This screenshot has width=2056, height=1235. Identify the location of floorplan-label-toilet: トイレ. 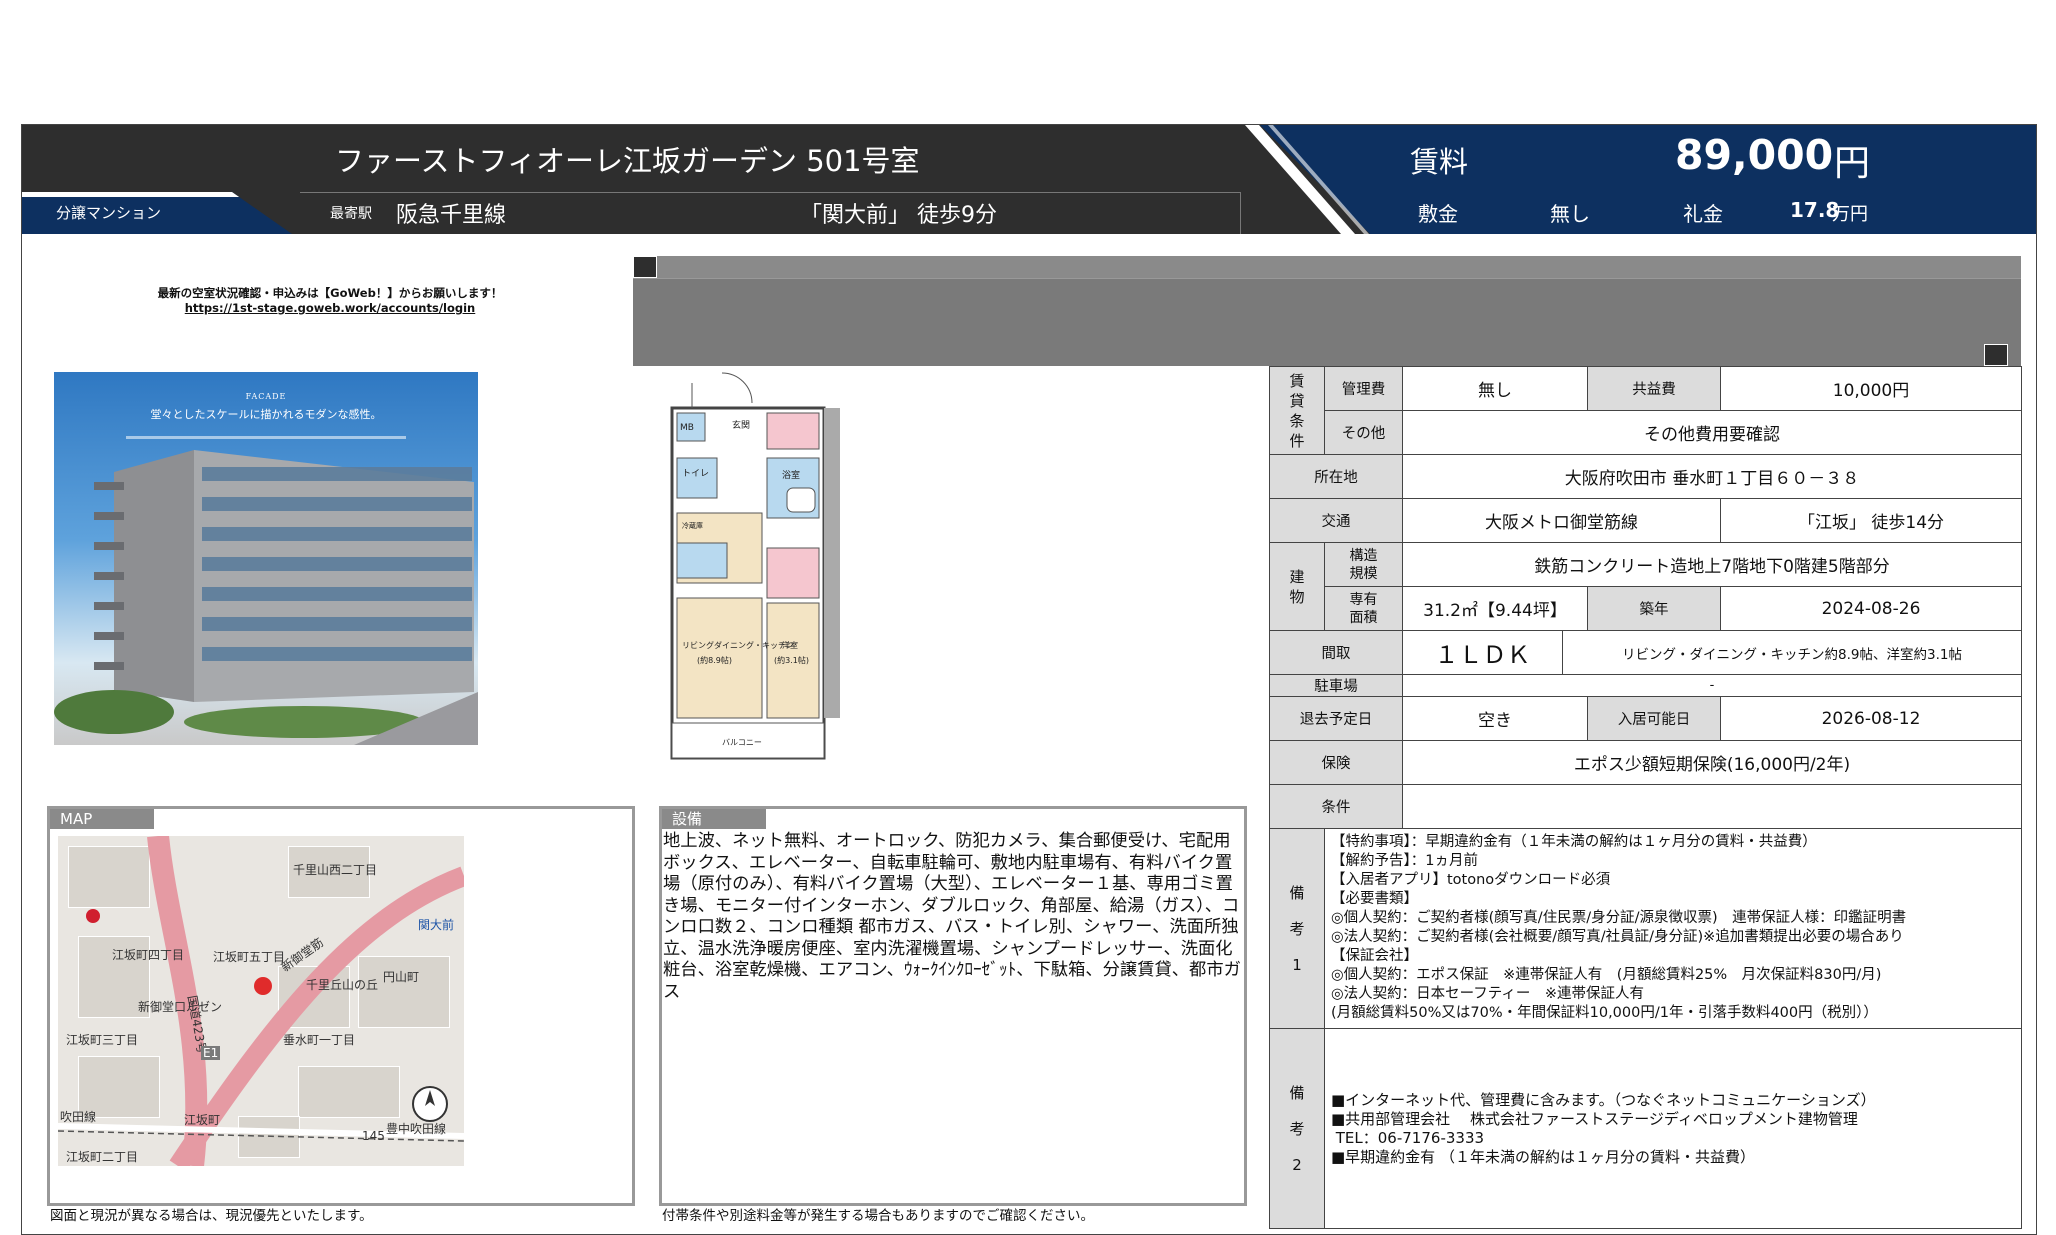
(695, 474).